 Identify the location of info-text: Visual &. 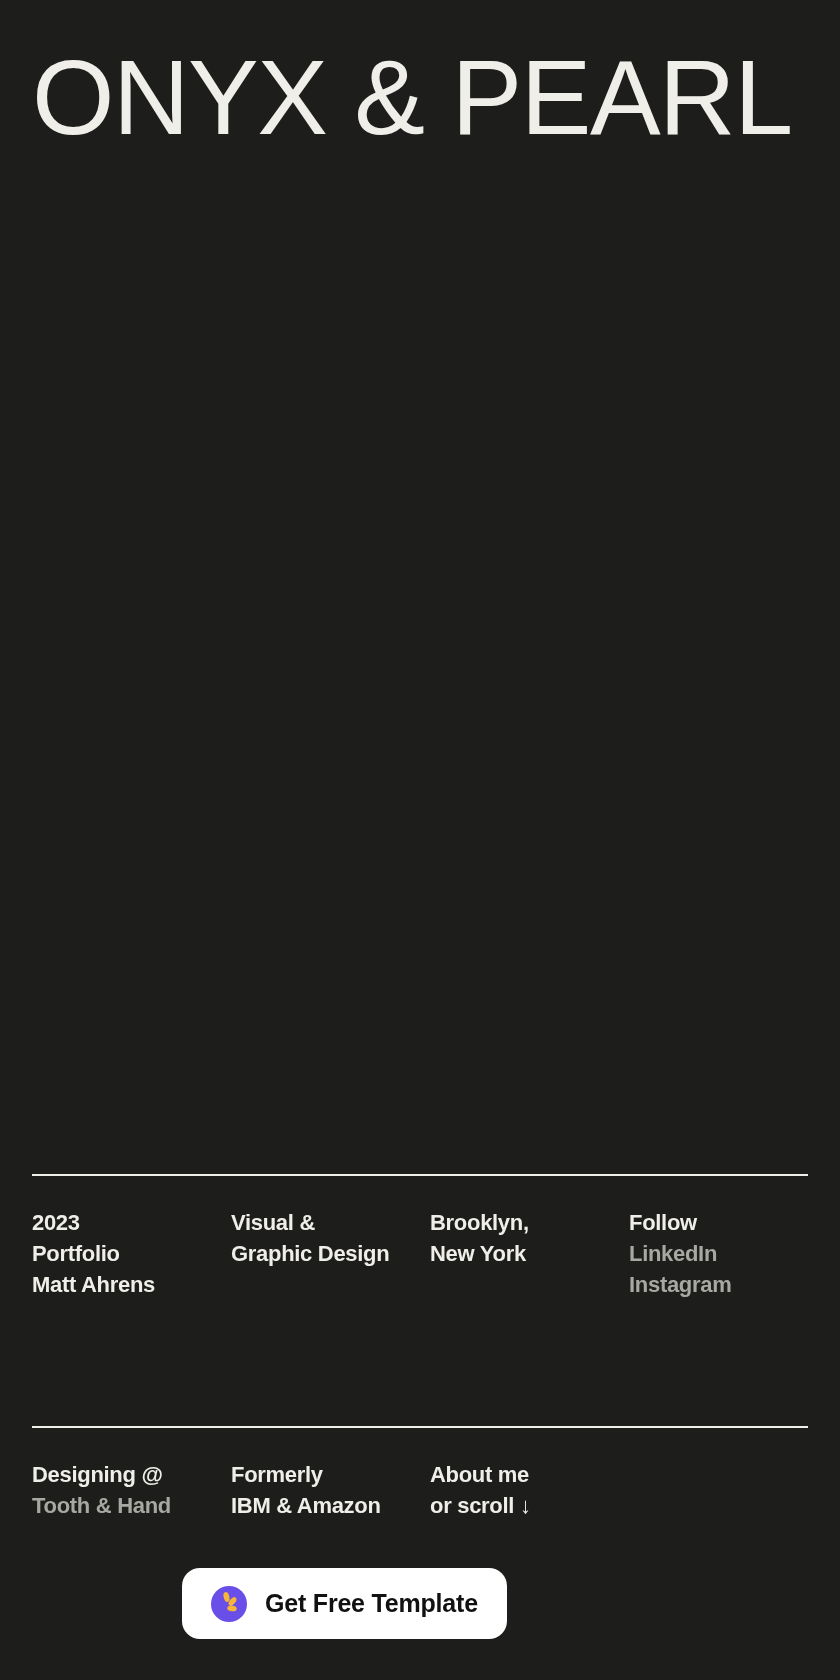
(273, 1223).